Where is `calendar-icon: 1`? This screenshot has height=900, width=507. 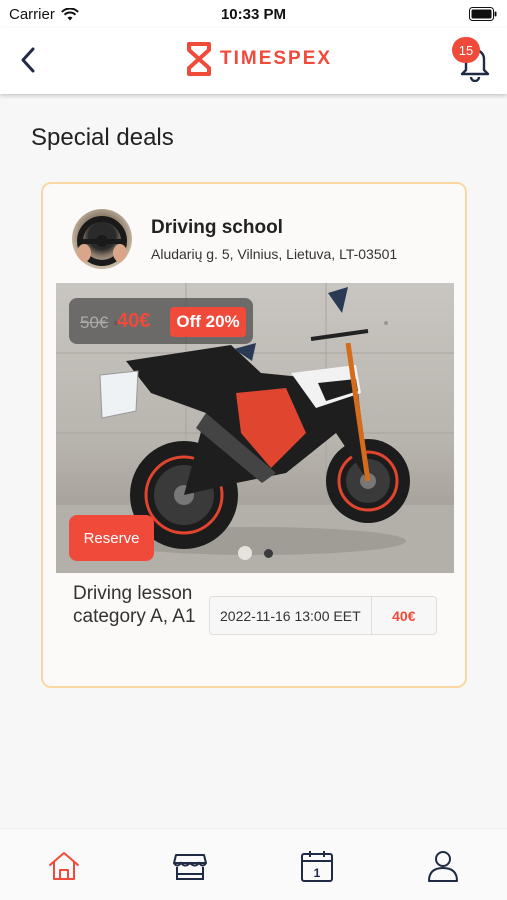
calendar-icon: 1 is located at coordinates (317, 866).